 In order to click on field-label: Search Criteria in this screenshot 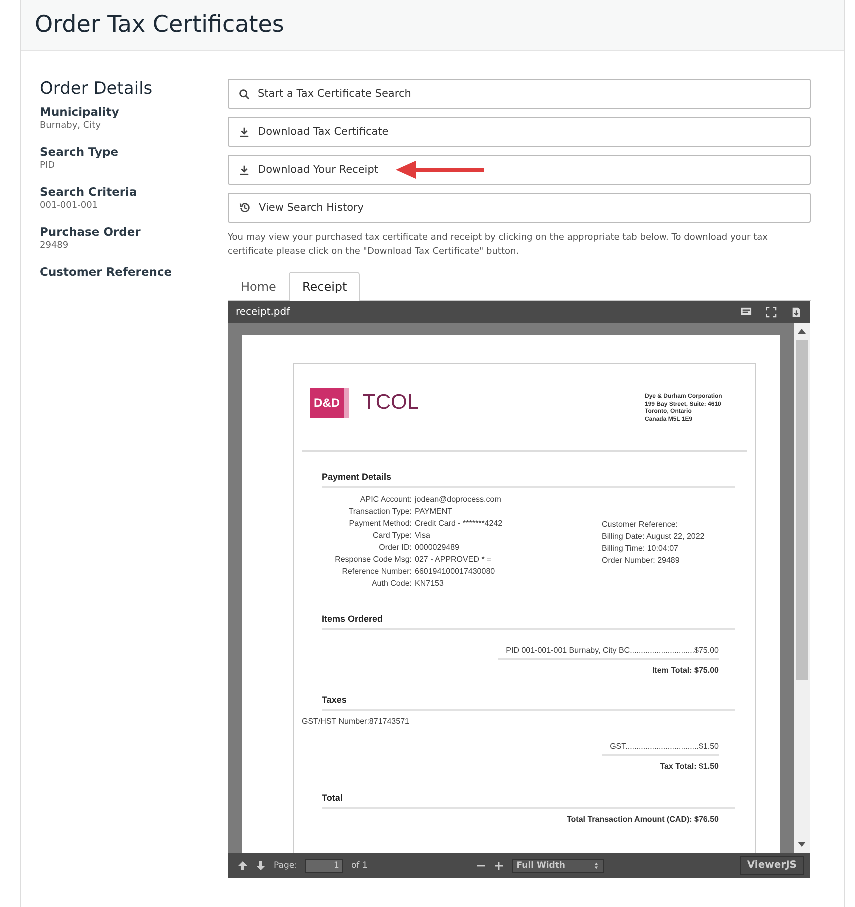, I will do `click(89, 192)`.